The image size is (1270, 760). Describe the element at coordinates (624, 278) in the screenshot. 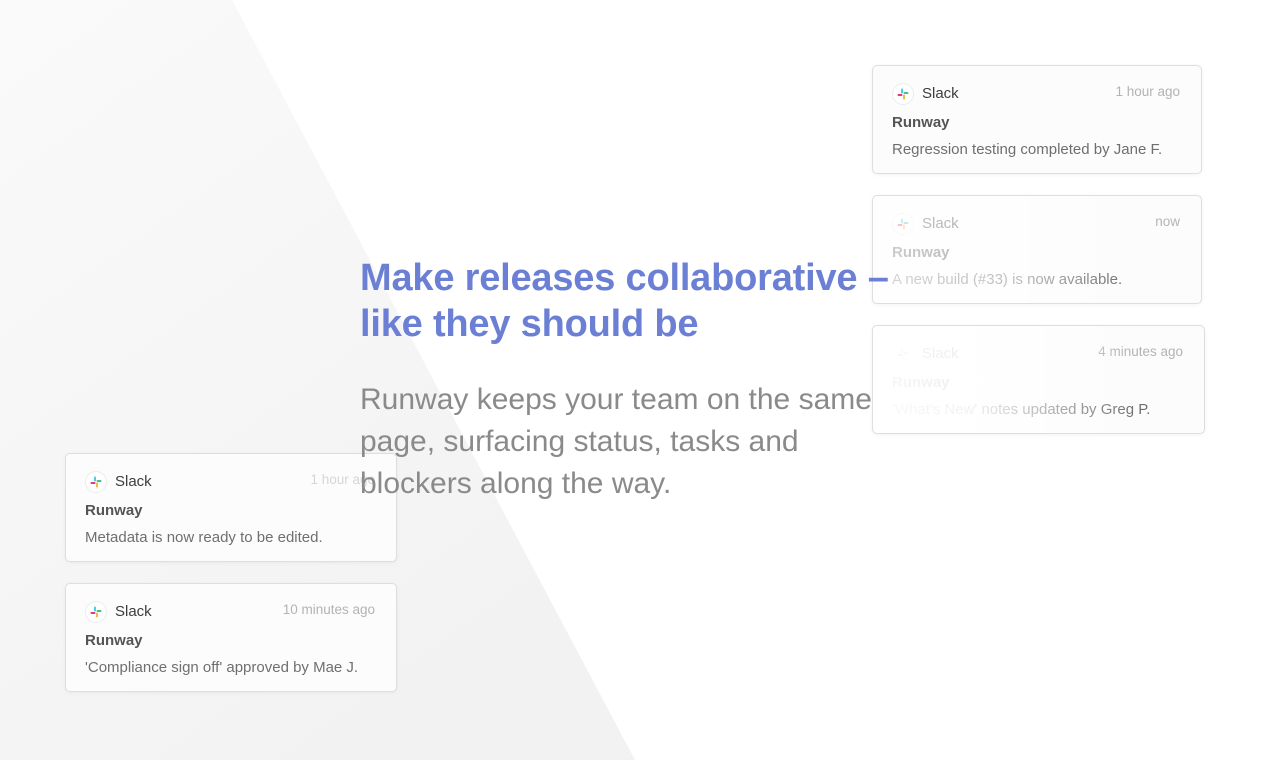

I see `hero-headline-line: Make releases collaborative –` at that location.